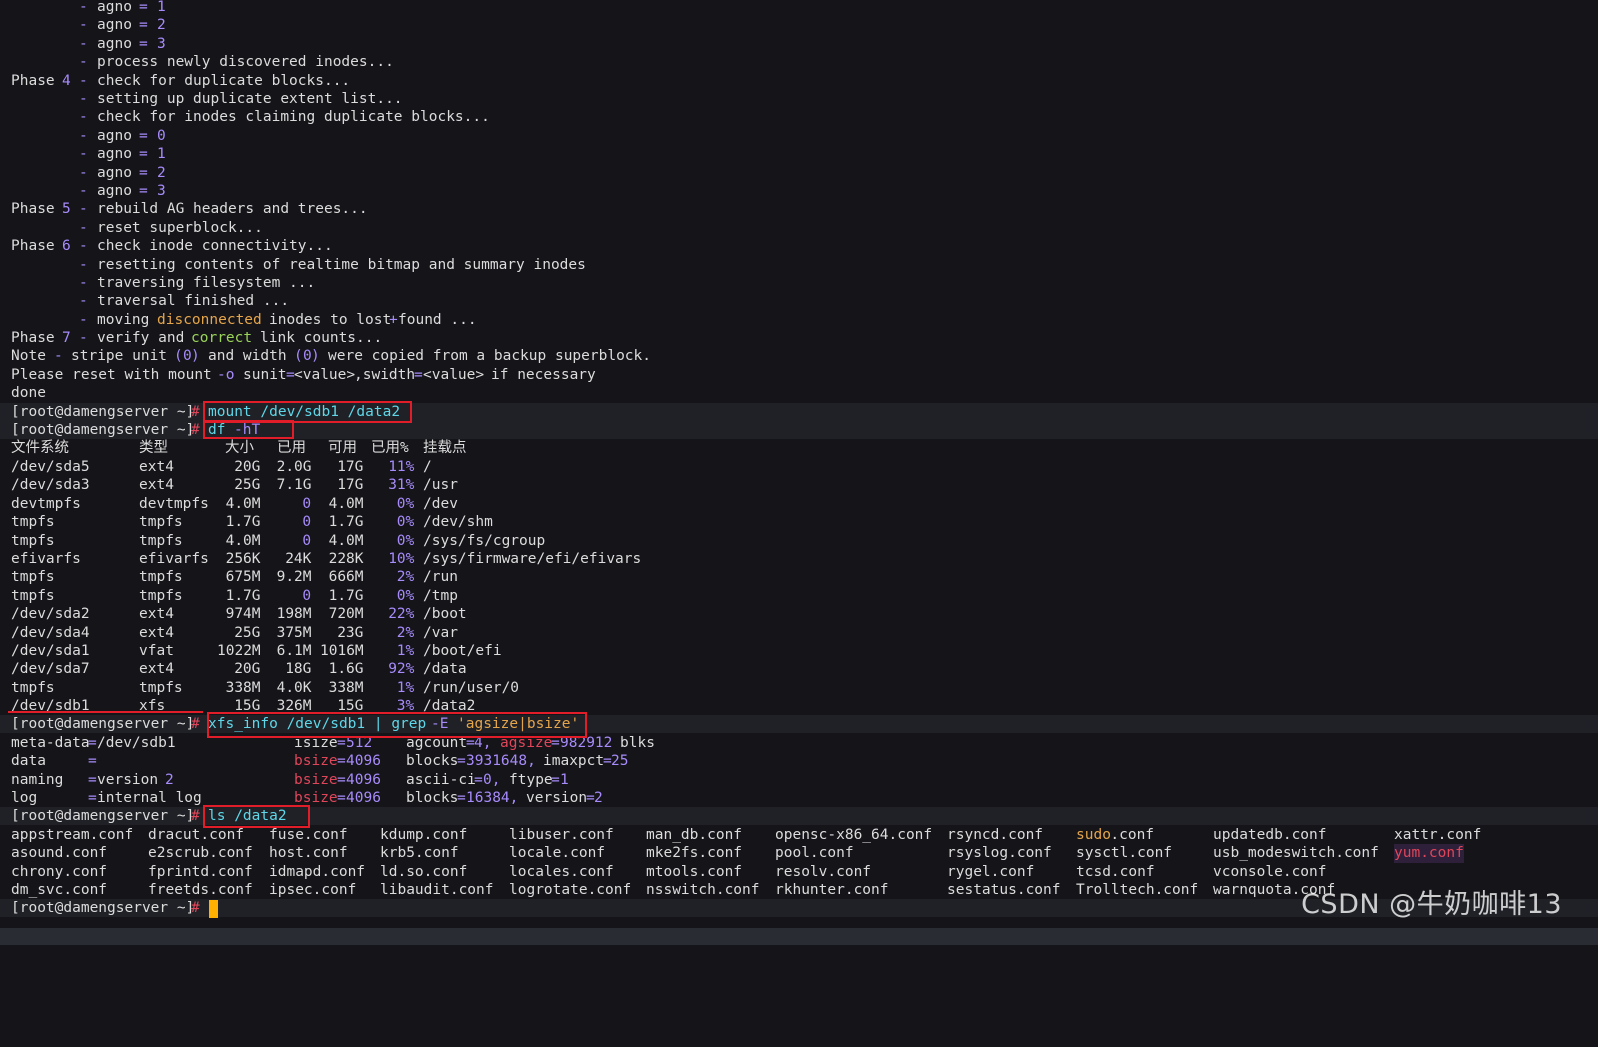 This screenshot has height=1047, width=1598. Describe the element at coordinates (156, 485) in the screenshot. I see `df-cell: ext4` at that location.